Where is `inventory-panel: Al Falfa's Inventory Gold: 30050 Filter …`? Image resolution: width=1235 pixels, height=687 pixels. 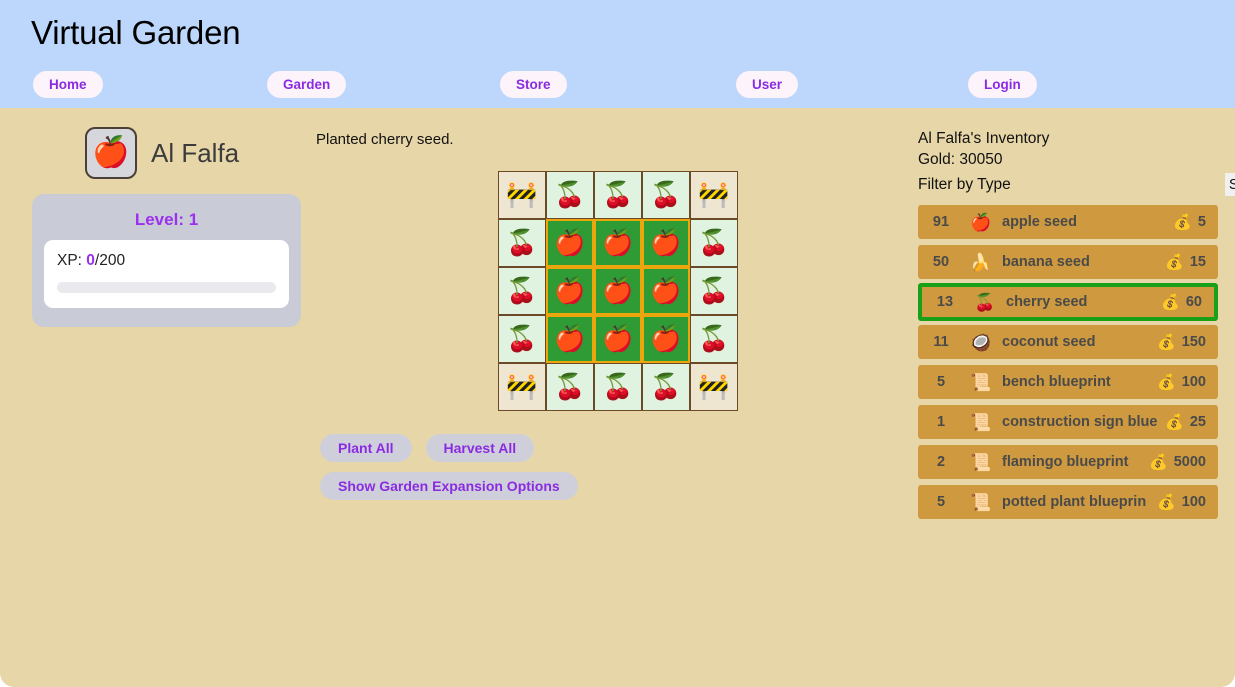
inventory-panel: Al Falfa's Inventory Gold: 30050 Filter … is located at coordinates (1076, 327).